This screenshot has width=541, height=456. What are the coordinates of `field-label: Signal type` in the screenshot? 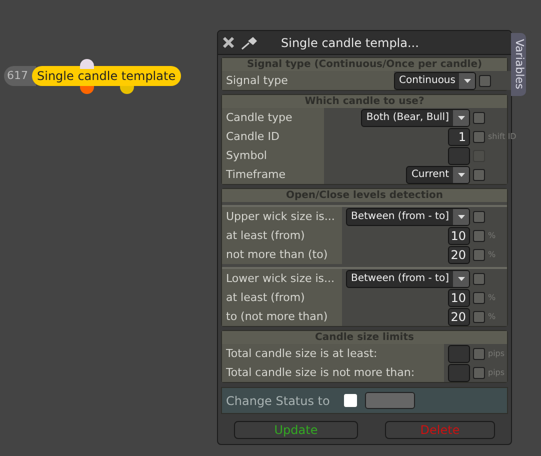 It's located at (308, 80).